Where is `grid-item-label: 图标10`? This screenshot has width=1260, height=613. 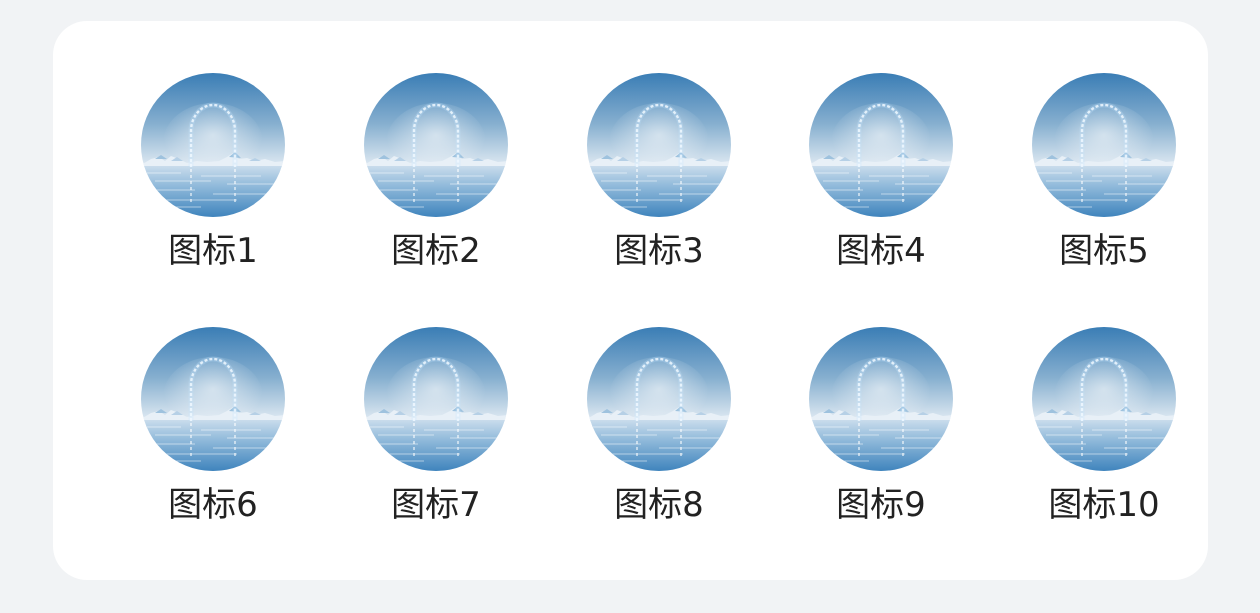 grid-item-label: 图标10 is located at coordinates (1104, 505).